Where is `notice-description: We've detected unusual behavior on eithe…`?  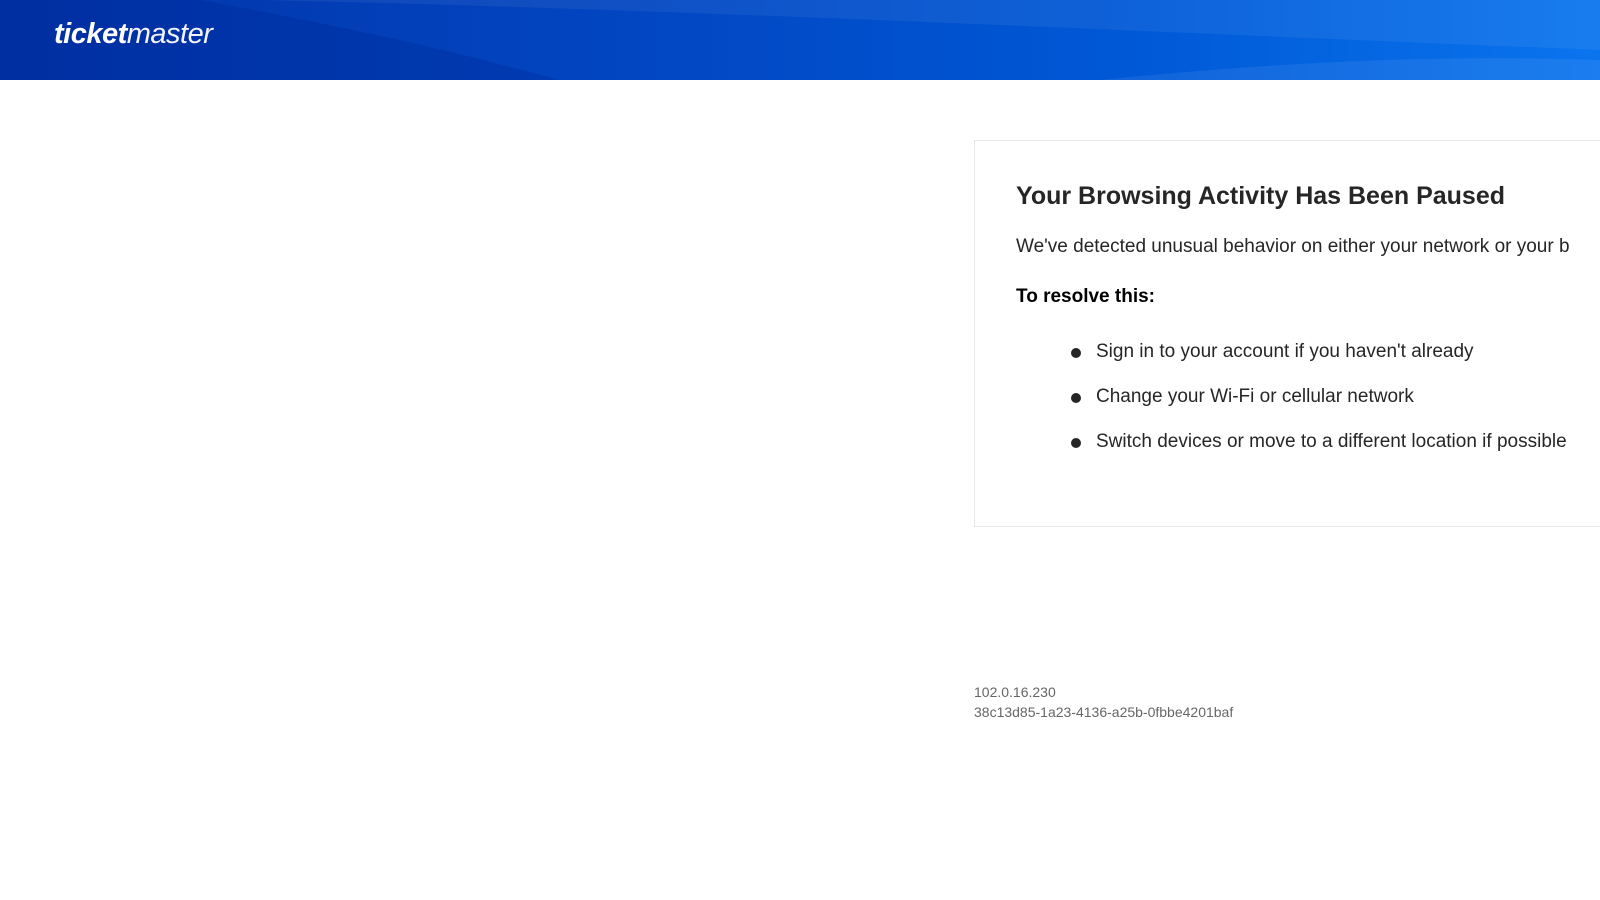
notice-description: We've detected unusual behavior on eithe… is located at coordinates (1293, 246).